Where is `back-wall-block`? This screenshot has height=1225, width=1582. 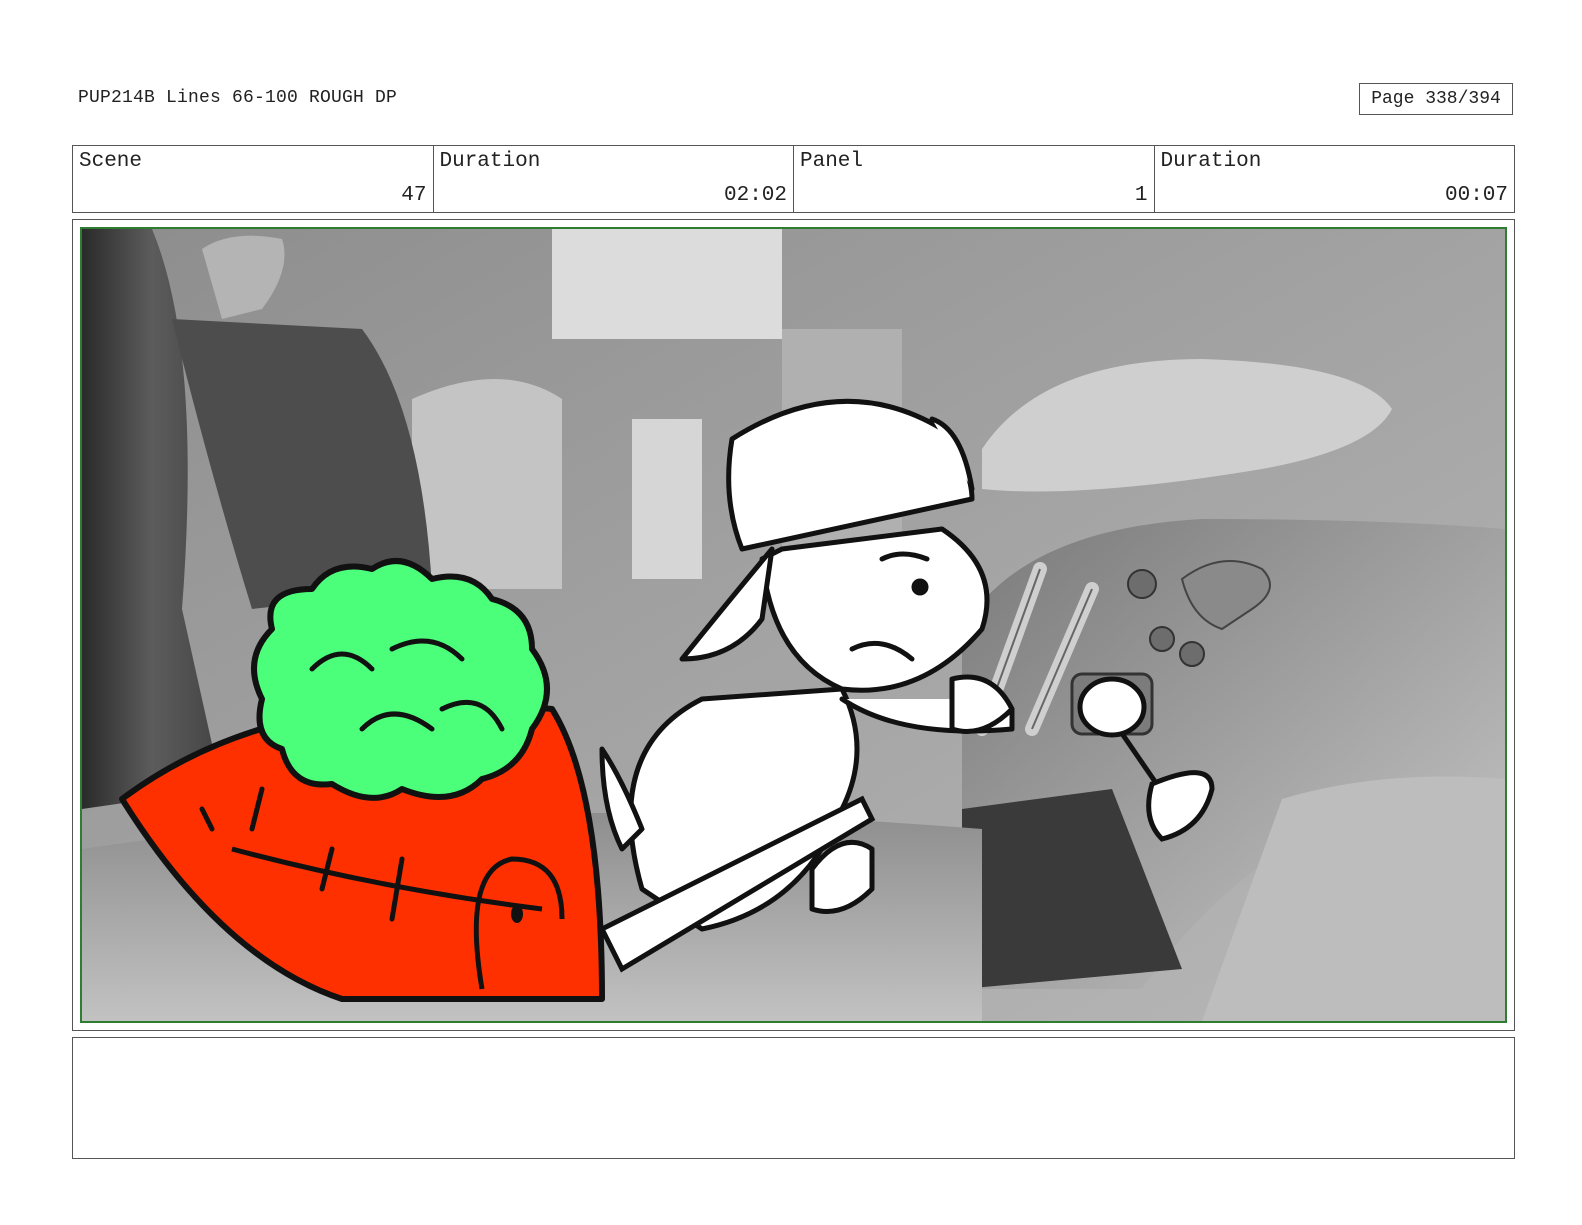 back-wall-block is located at coordinates (667, 284).